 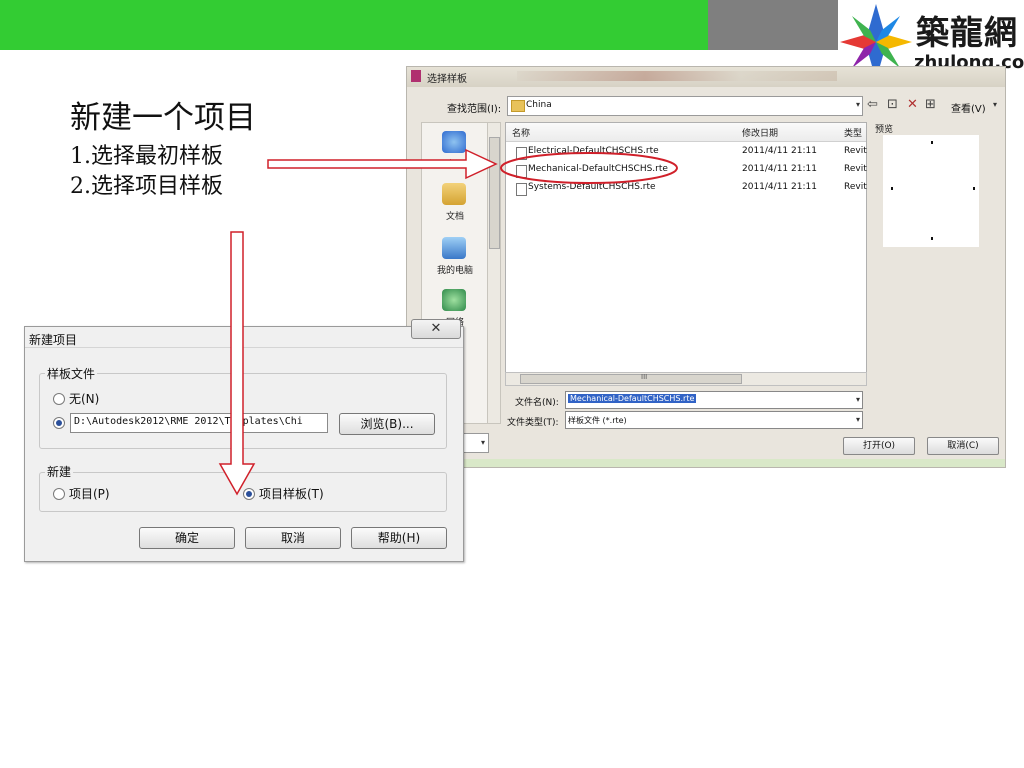 What do you see at coordinates (773, 25) in the screenshot?
I see `header-gray-bar` at bounding box center [773, 25].